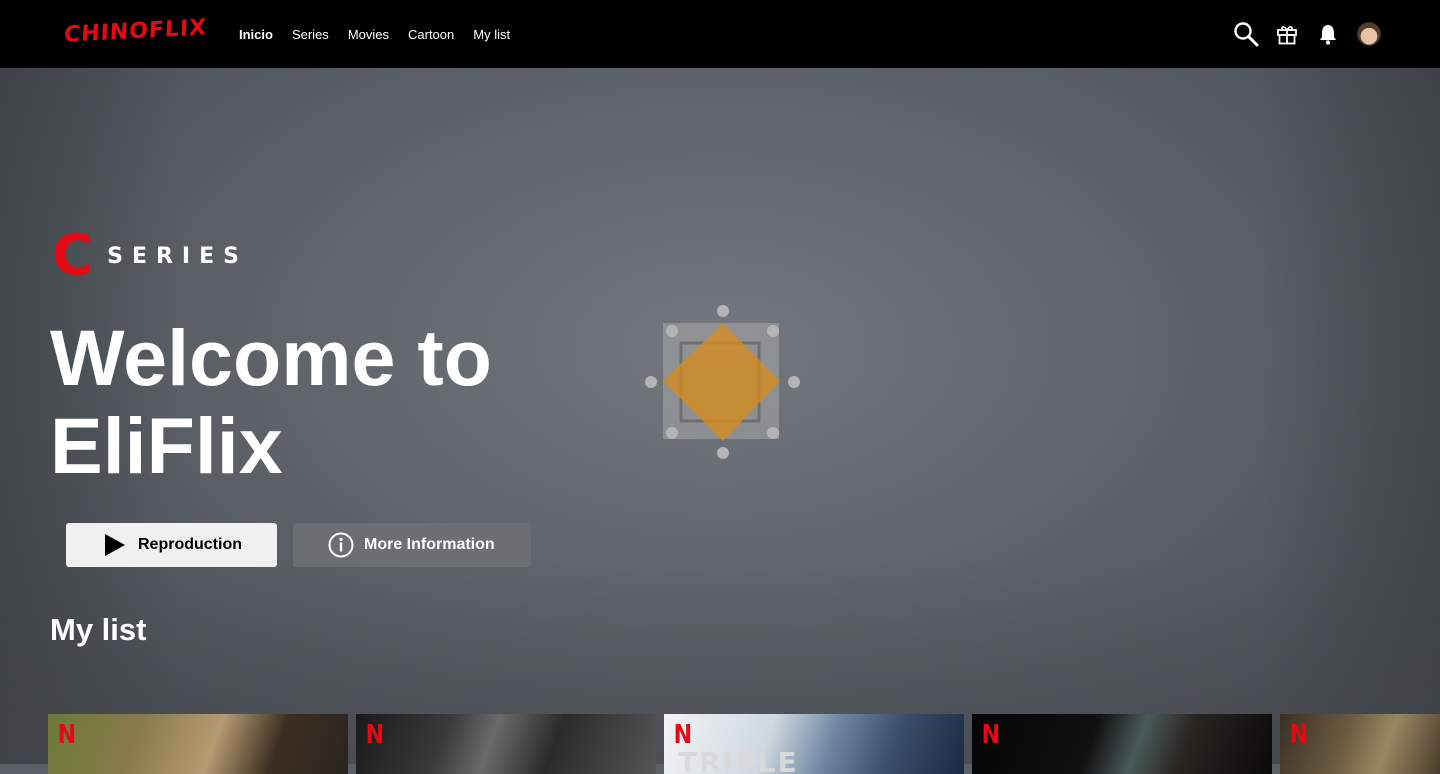  I want to click on nav-item-movies: Movies, so click(368, 34).